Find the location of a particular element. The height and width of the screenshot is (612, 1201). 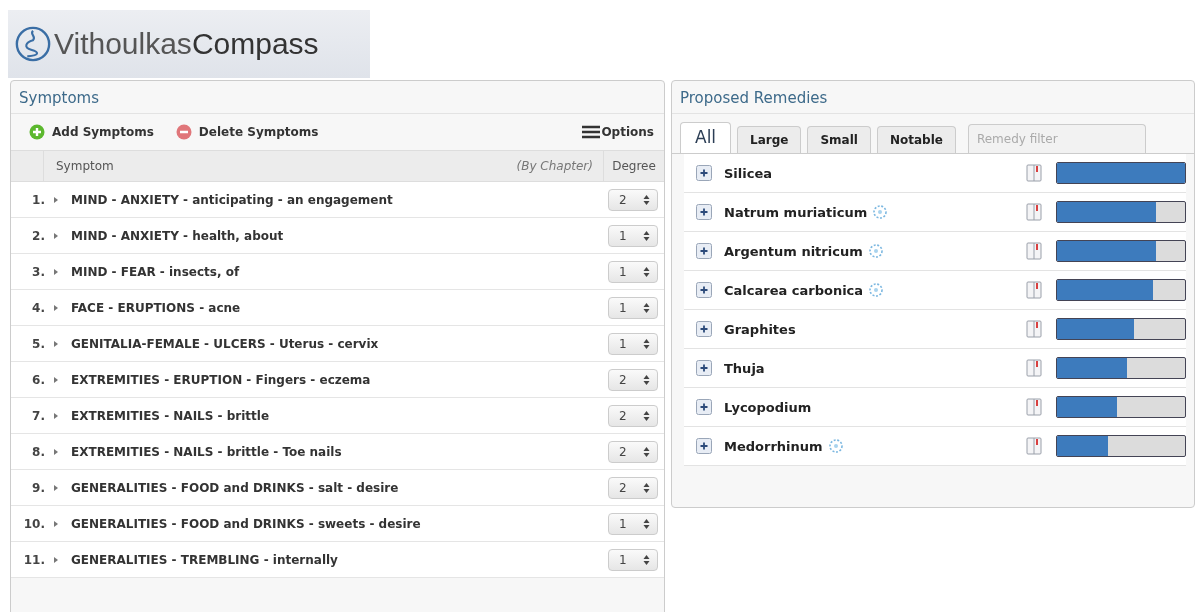

delete-symptoms-button: Delete Symptoms is located at coordinates (247, 132).